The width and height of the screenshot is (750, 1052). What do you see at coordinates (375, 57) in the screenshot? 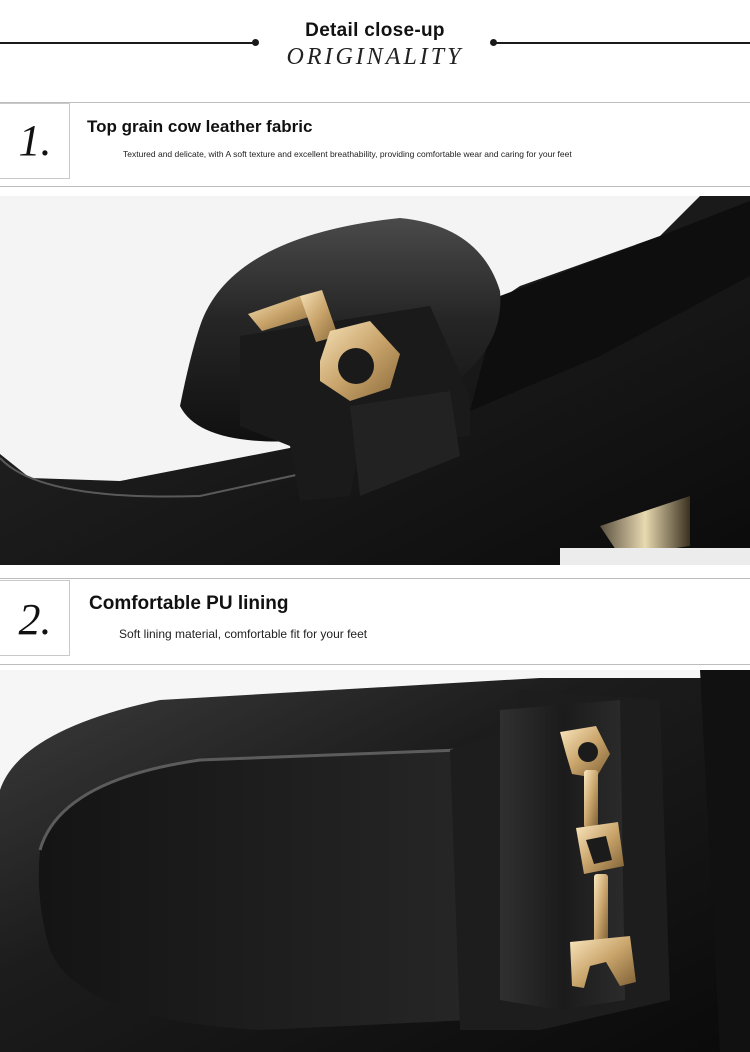
I see `page-subtitle: ORIGINALITY` at bounding box center [375, 57].